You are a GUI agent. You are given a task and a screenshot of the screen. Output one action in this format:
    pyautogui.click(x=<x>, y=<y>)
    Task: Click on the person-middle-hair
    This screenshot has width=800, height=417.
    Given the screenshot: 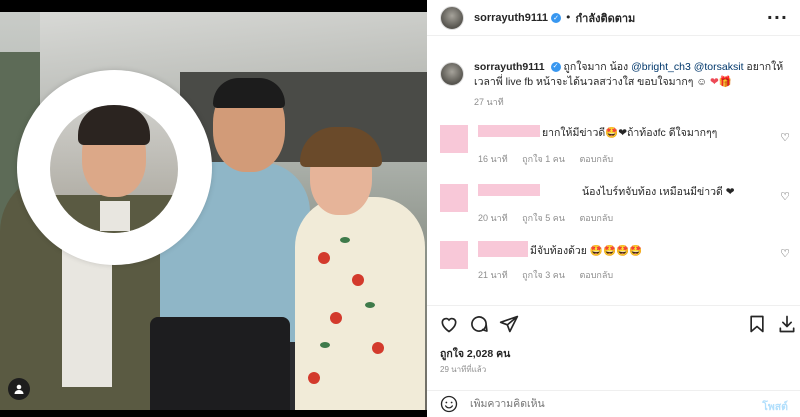 What is the action you would take?
    pyautogui.click(x=249, y=93)
    